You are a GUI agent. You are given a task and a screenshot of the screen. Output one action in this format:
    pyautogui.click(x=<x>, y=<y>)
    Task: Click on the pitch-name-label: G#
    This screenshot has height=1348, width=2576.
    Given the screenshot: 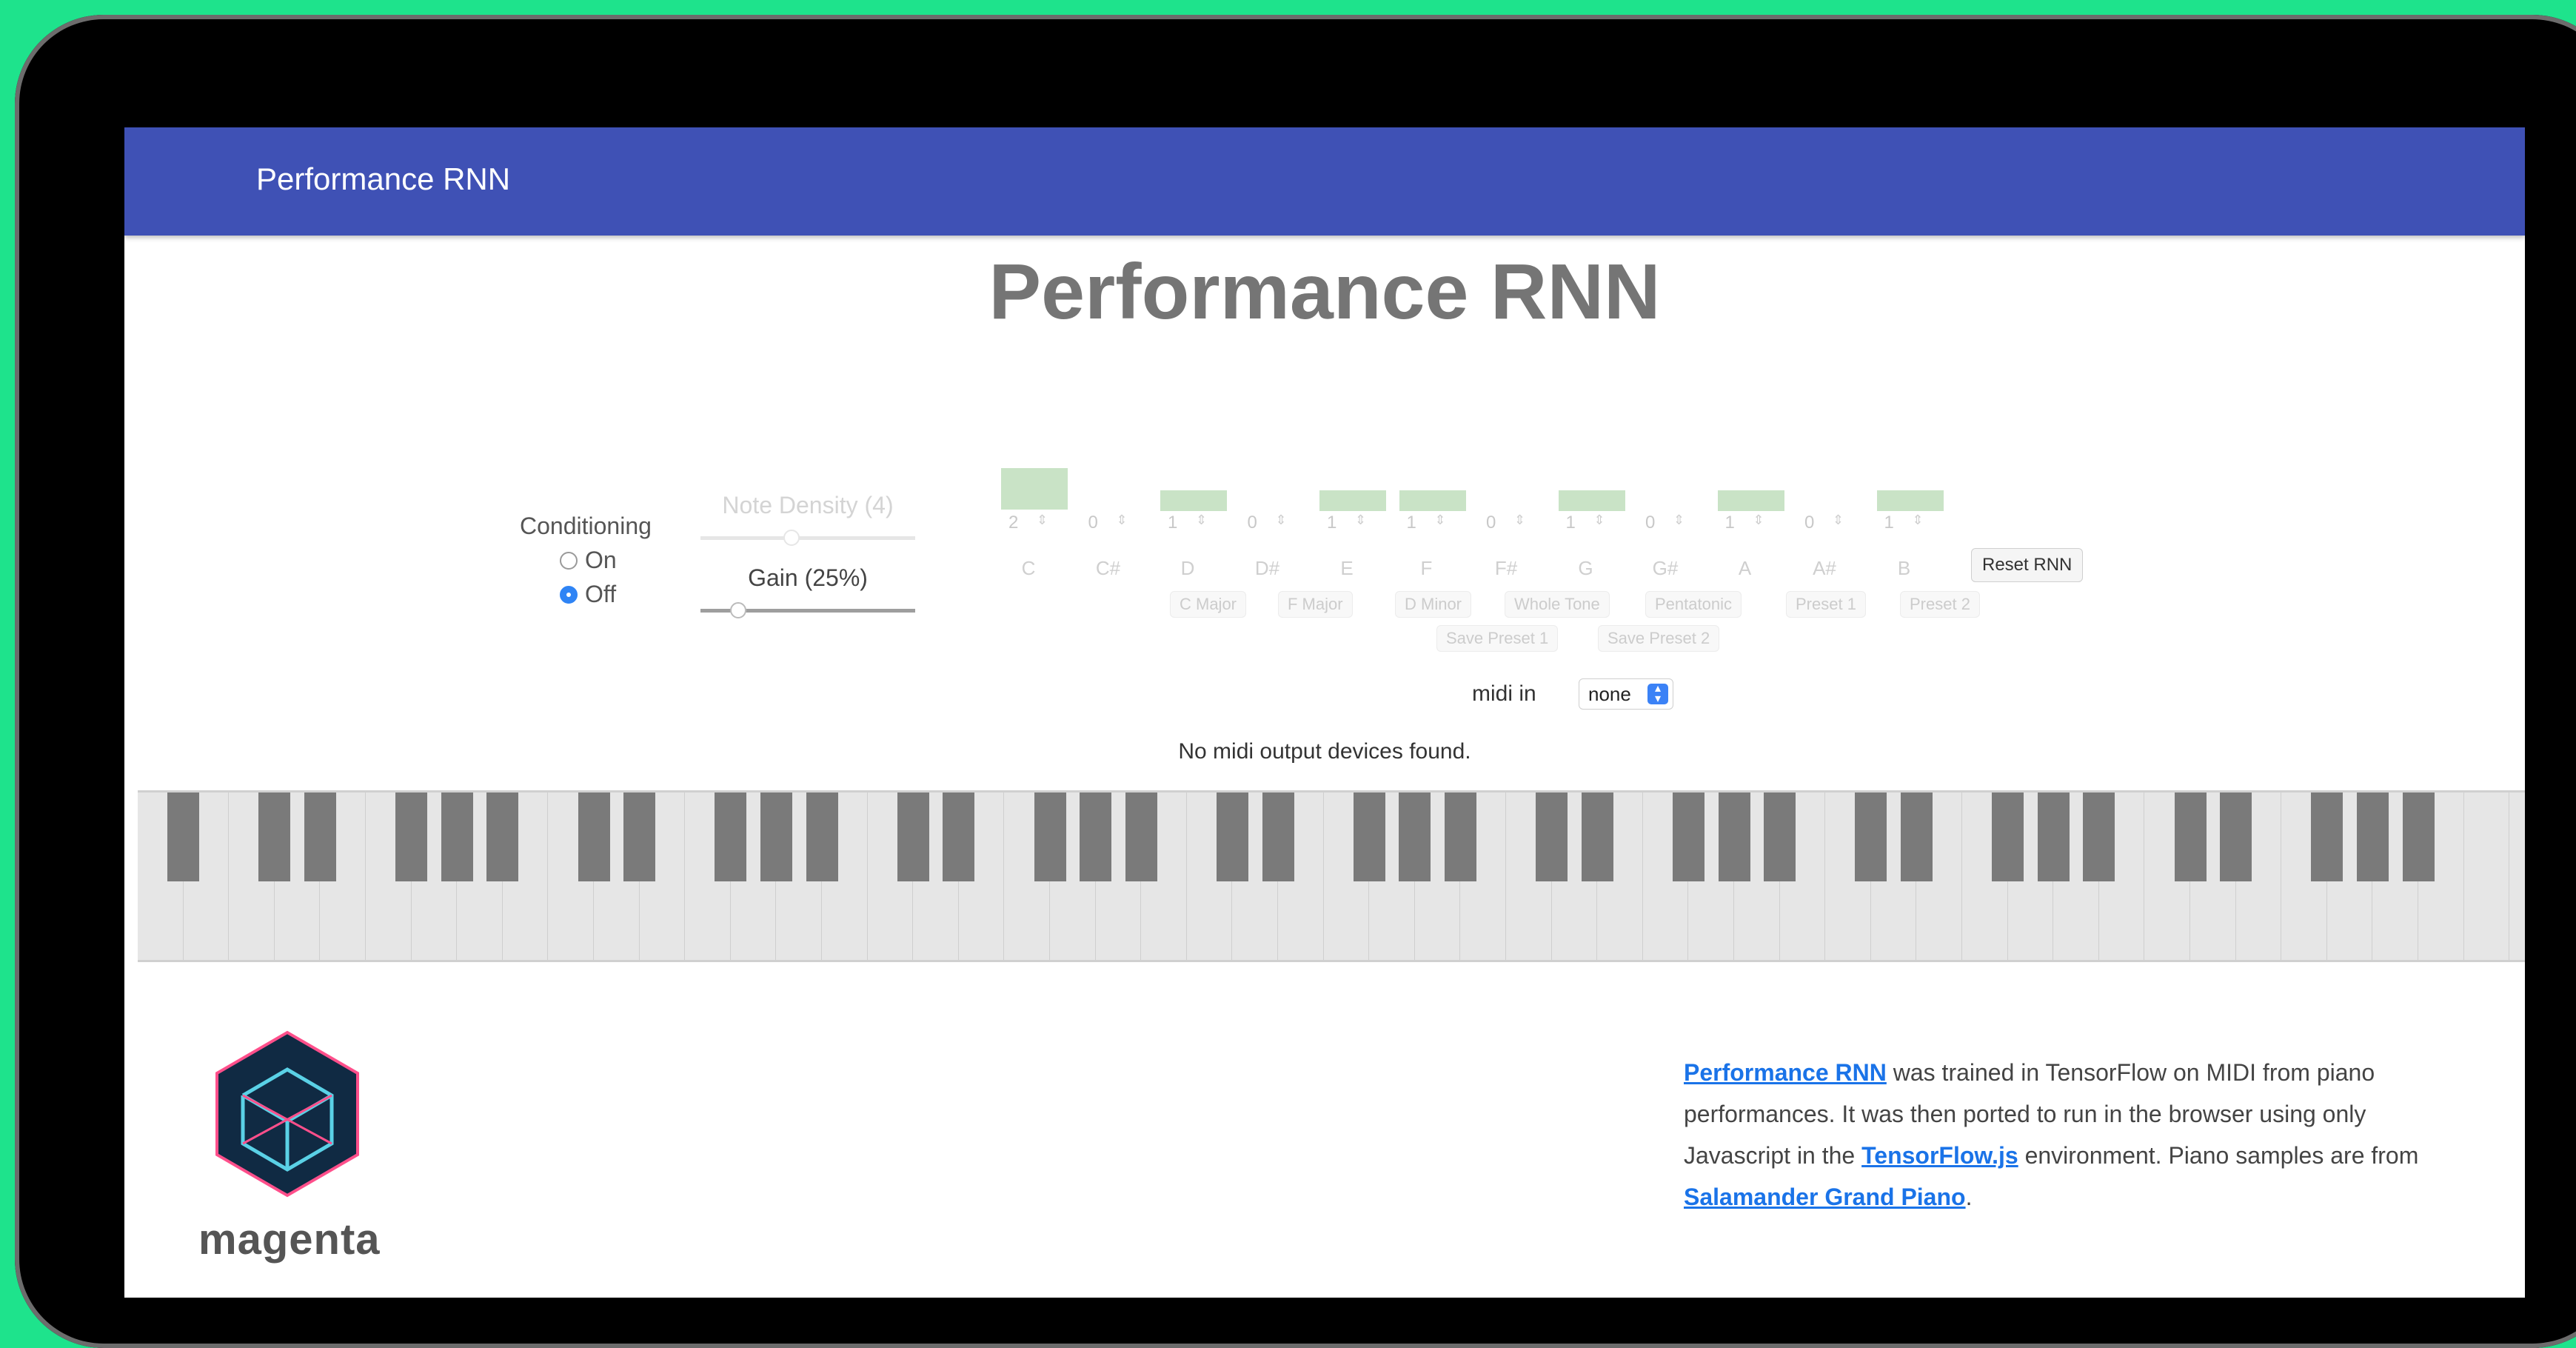 What is the action you would take?
    pyautogui.click(x=1665, y=568)
    